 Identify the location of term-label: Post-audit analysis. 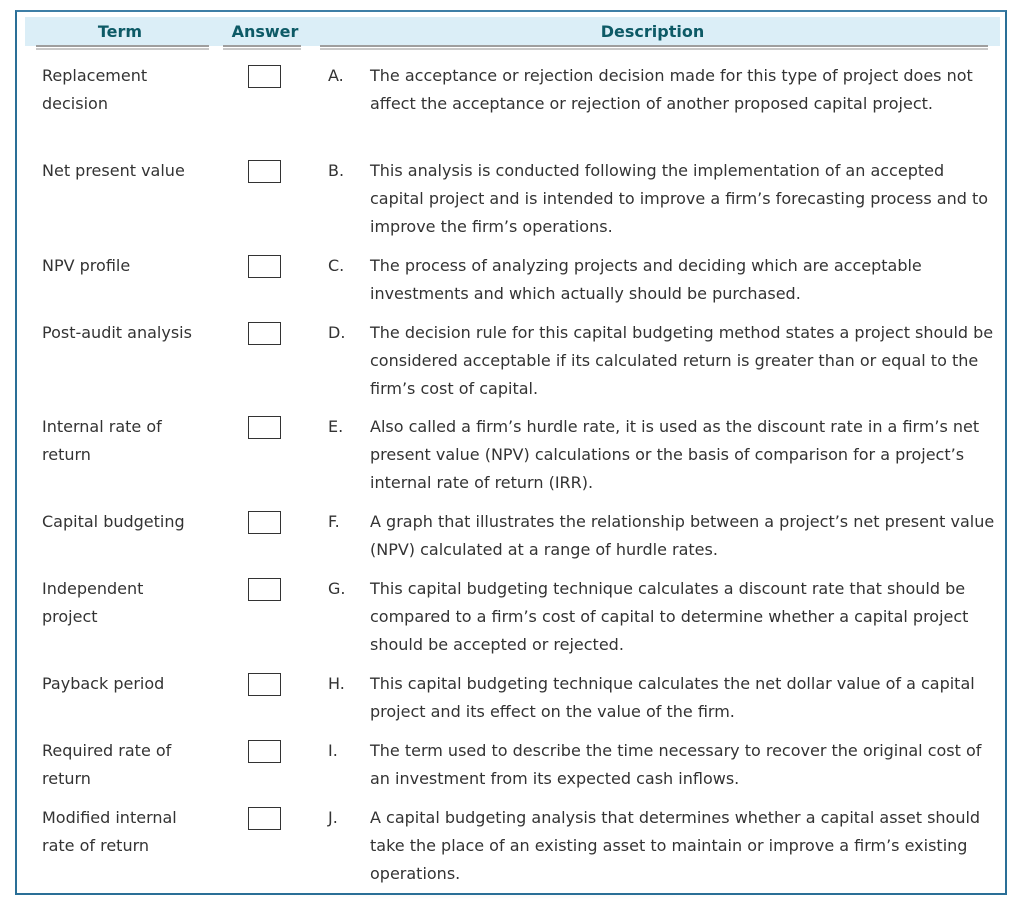
(117, 332).